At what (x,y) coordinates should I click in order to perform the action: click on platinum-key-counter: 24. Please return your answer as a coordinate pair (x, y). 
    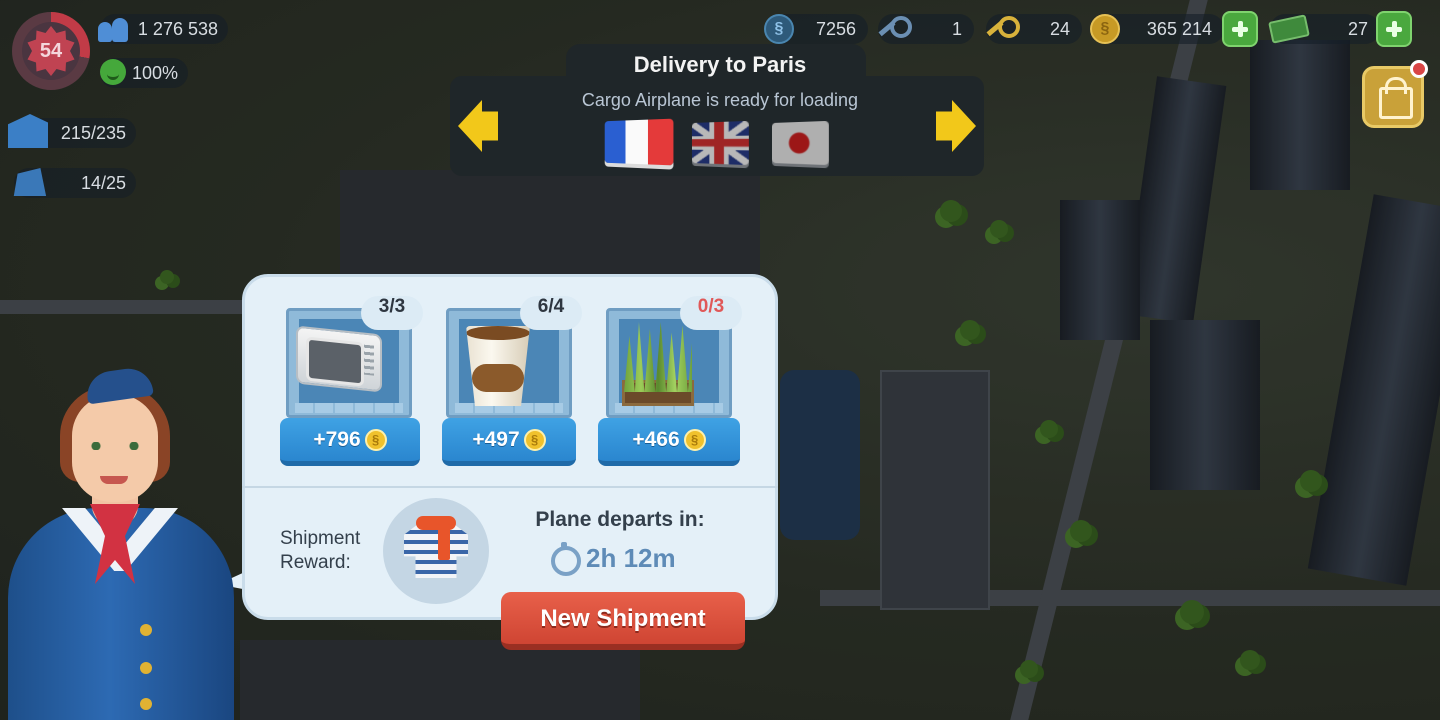
    Looking at the image, I should click on (1034, 29).